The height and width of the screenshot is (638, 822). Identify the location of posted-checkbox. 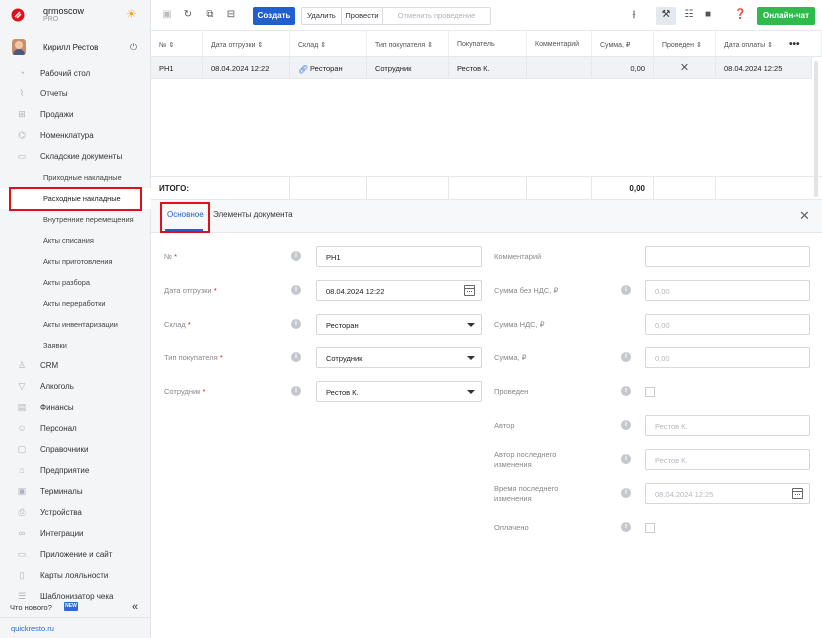
(650, 392).